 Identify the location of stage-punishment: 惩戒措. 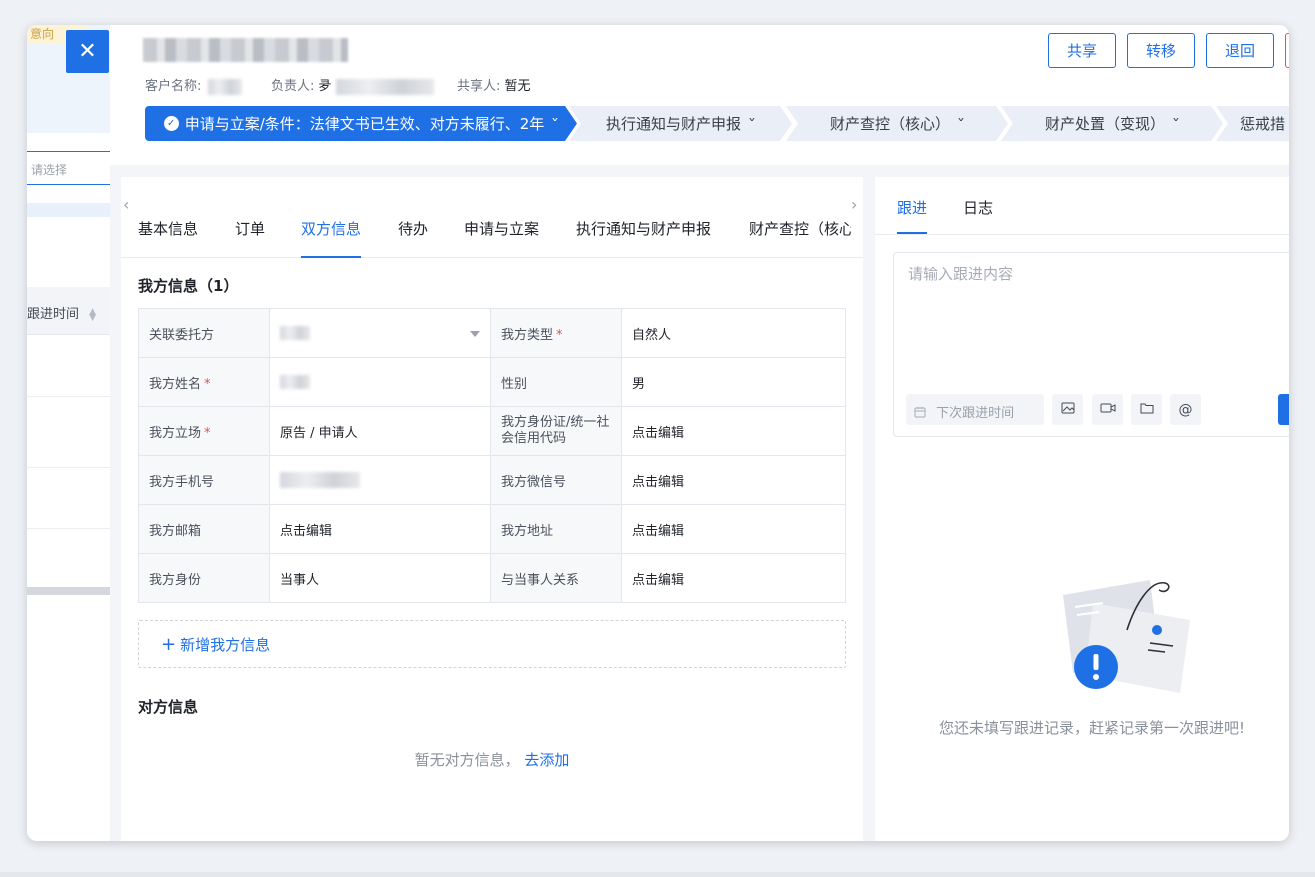
(1252, 123).